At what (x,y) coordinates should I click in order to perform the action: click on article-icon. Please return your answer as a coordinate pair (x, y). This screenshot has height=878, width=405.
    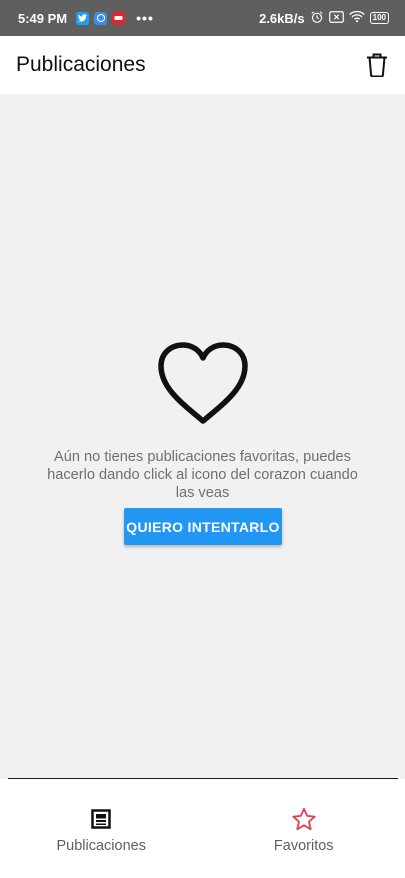
    Looking at the image, I should click on (101, 819).